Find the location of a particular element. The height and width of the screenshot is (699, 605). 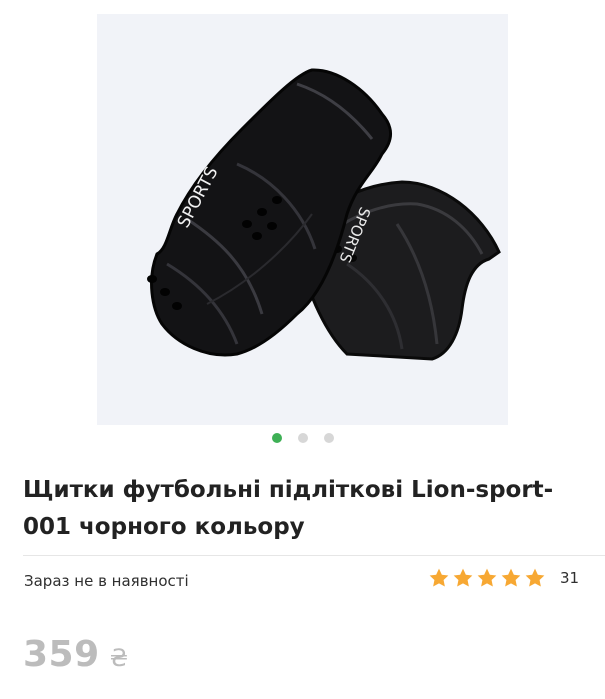

price-value: 359 is located at coordinates (61, 654).